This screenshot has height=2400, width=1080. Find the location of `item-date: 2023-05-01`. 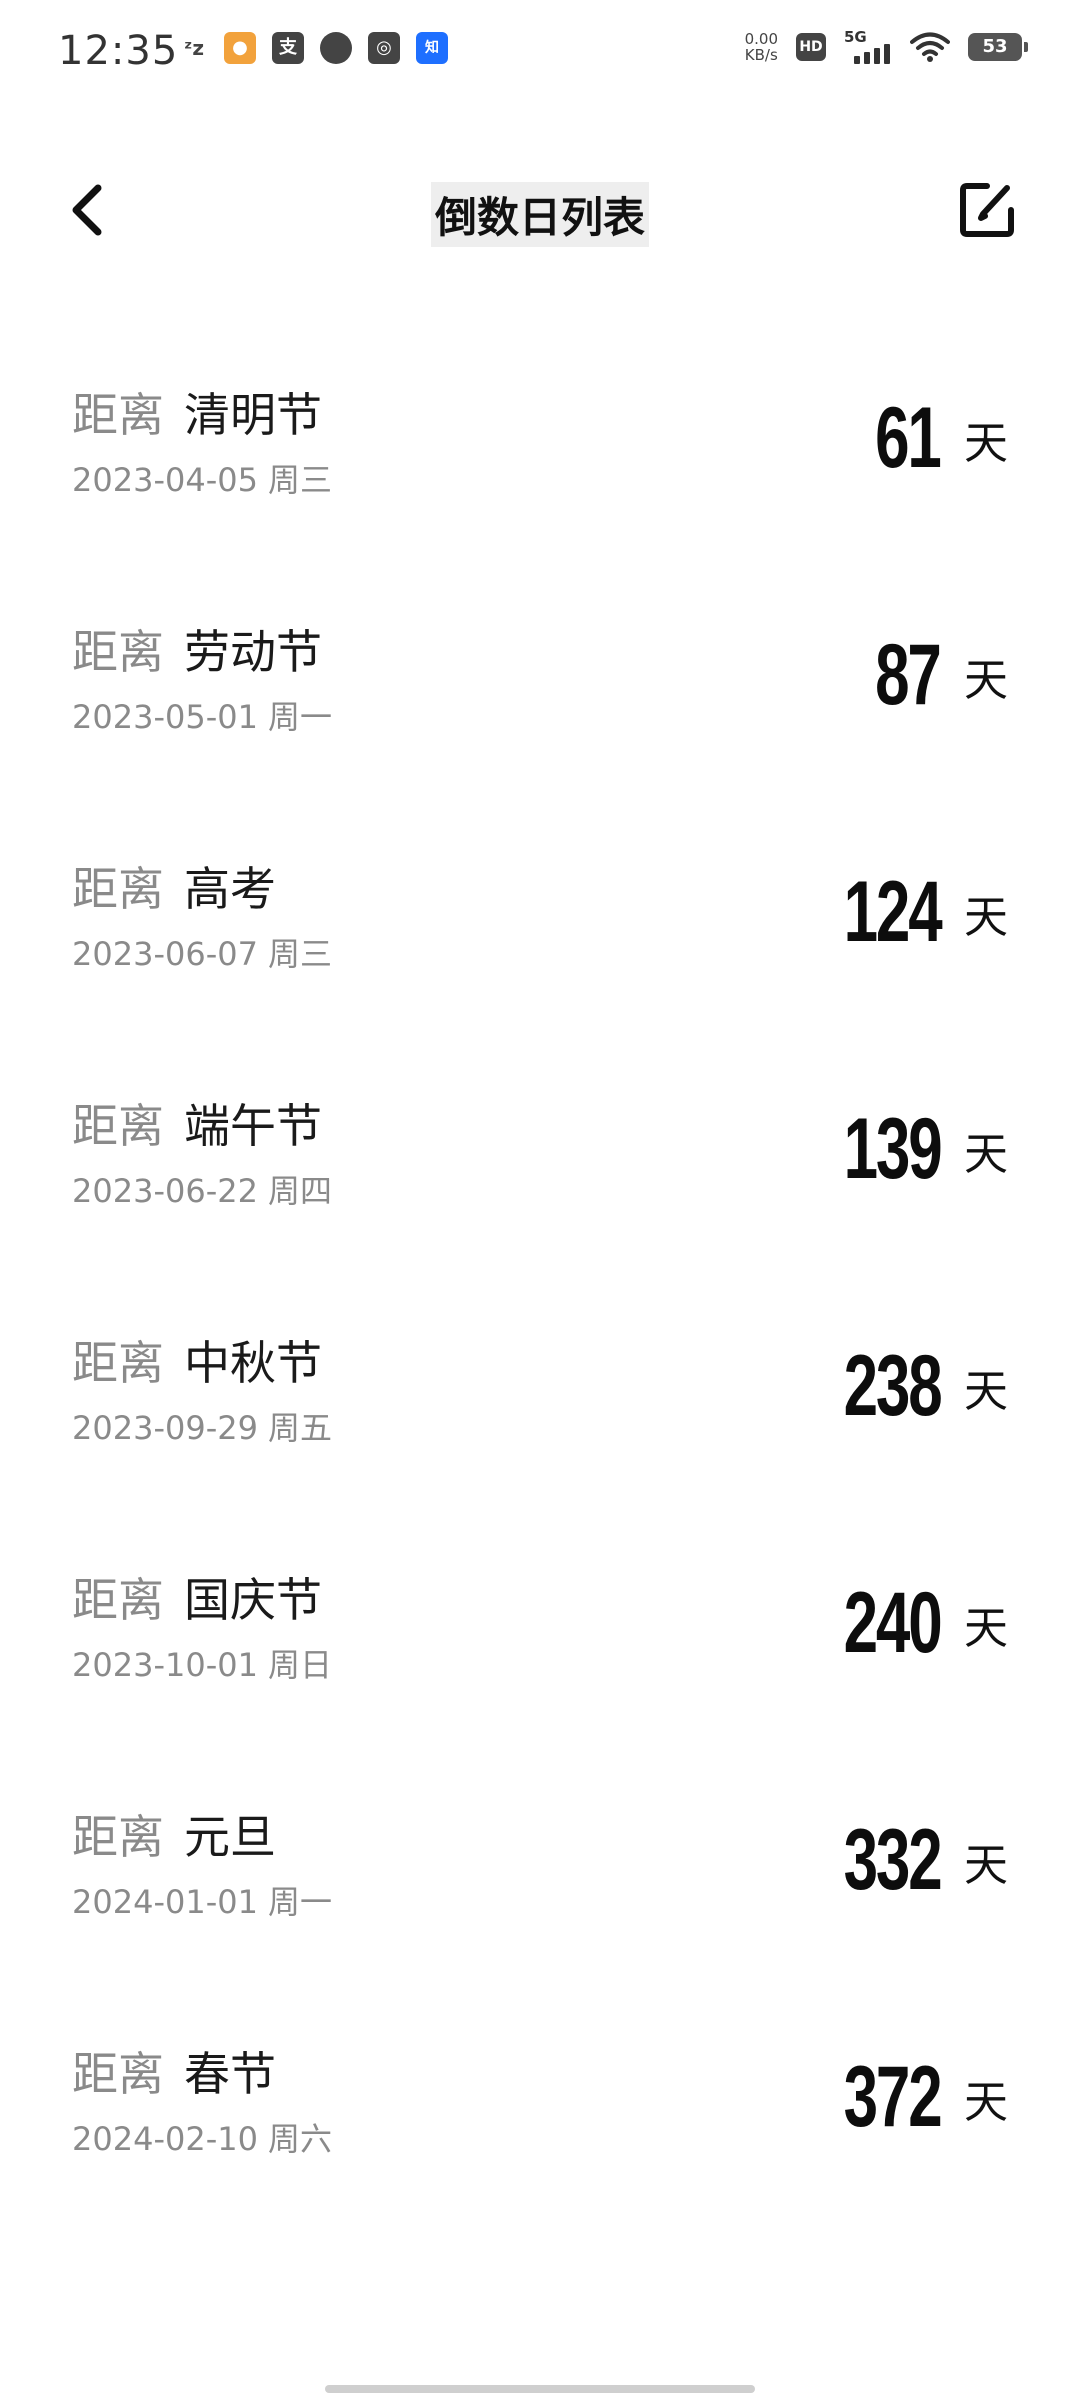

item-date: 2023-05-01 is located at coordinates (165, 717).